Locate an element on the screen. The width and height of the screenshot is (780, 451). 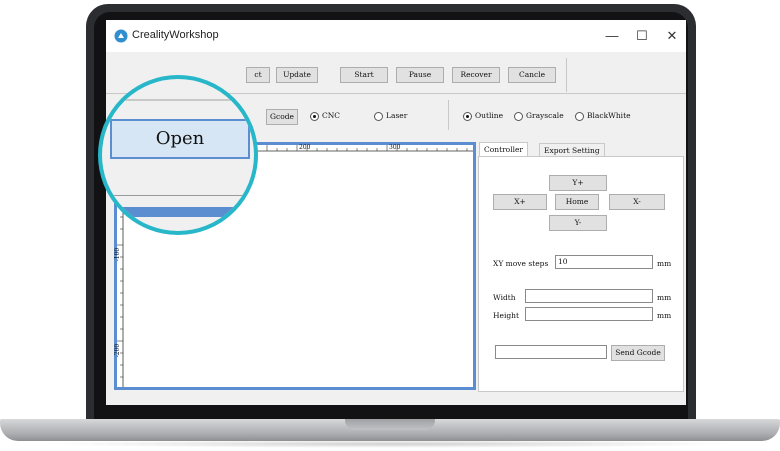
cnc-label: CNC is located at coordinates (331, 115).